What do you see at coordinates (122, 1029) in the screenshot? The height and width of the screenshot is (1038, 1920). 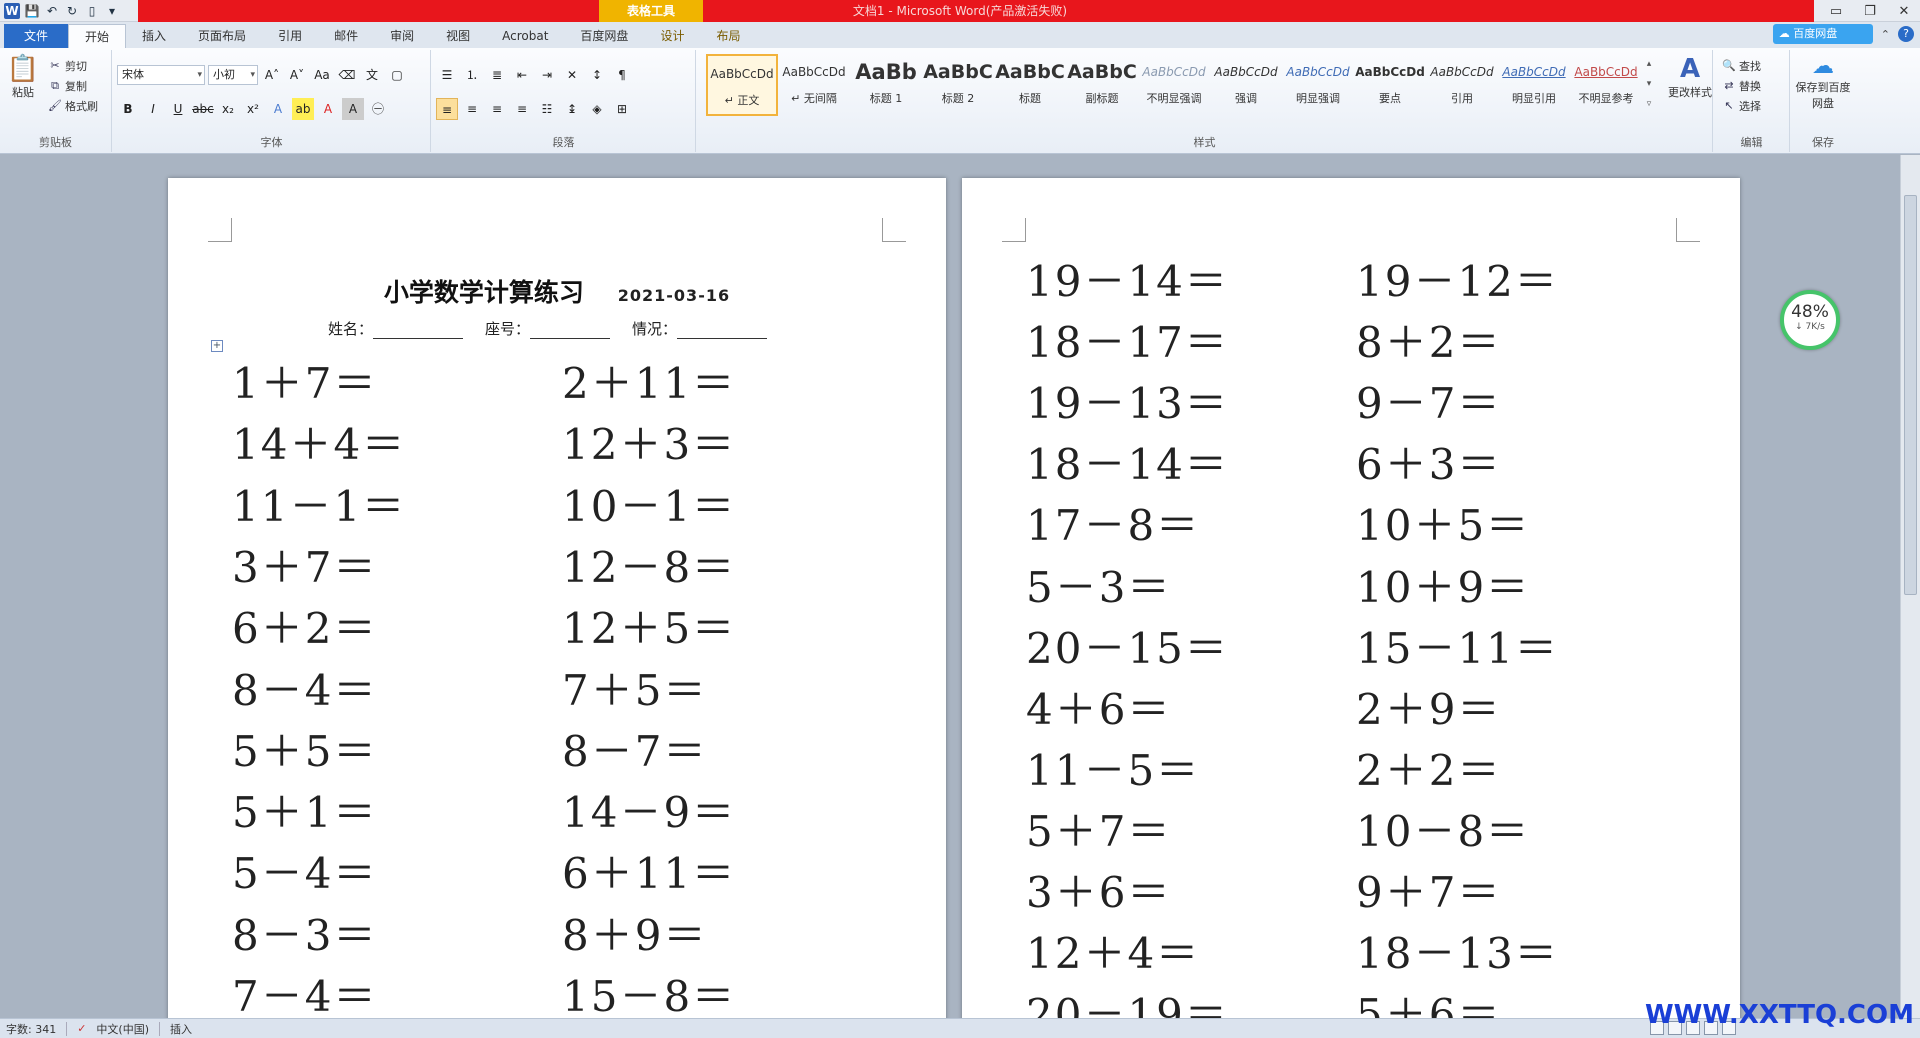 I see `language-indicator: 中文(中国)` at bounding box center [122, 1029].